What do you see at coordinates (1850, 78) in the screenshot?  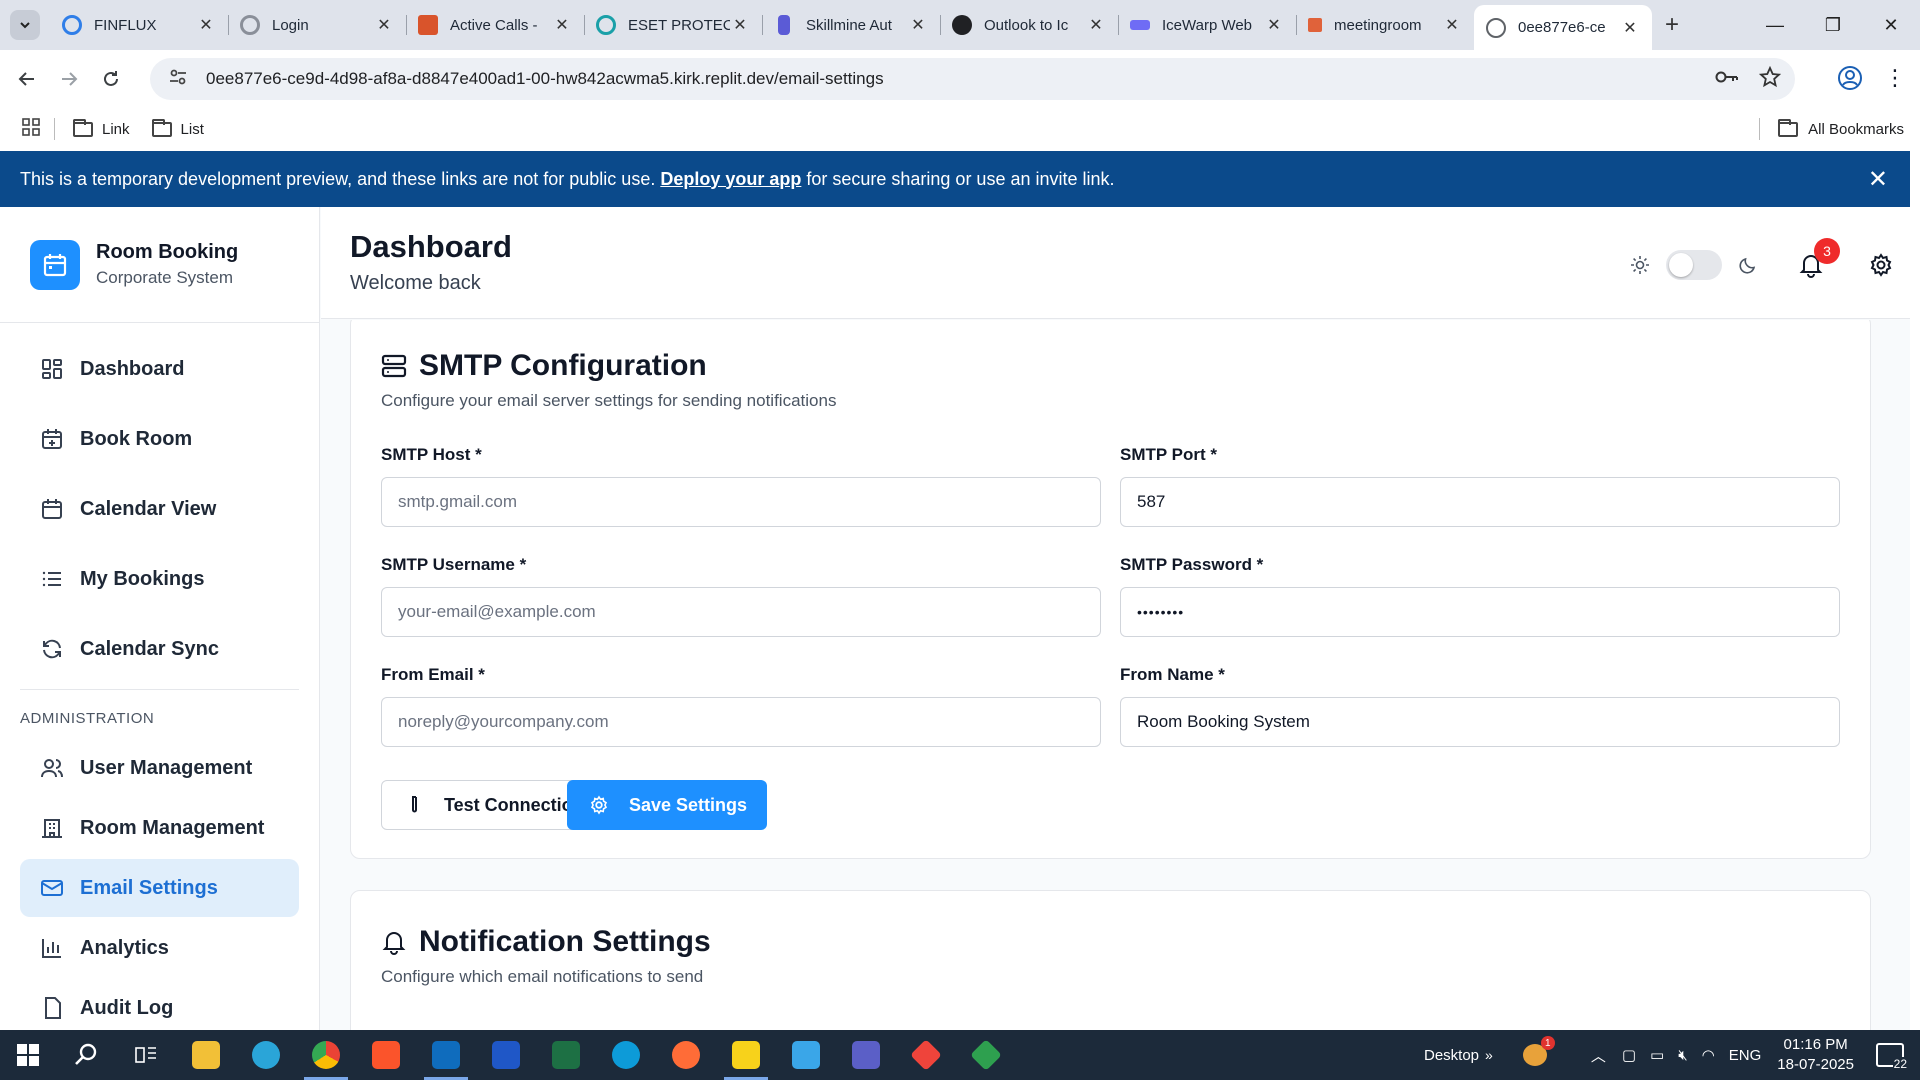 I see `profile-icon` at bounding box center [1850, 78].